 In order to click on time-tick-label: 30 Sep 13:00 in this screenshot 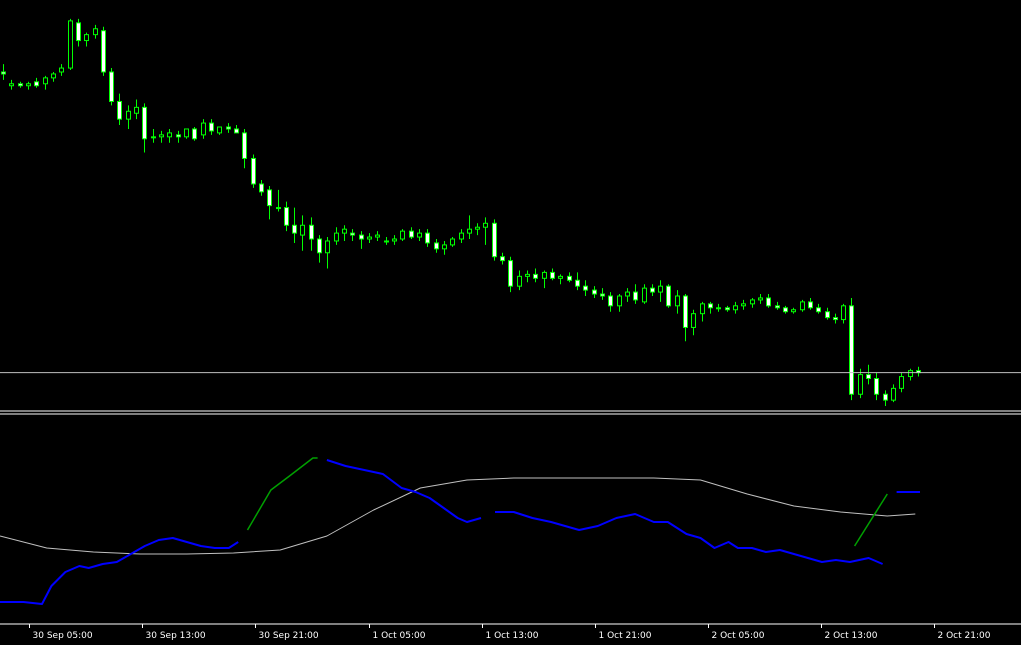, I will do `click(176, 636)`.